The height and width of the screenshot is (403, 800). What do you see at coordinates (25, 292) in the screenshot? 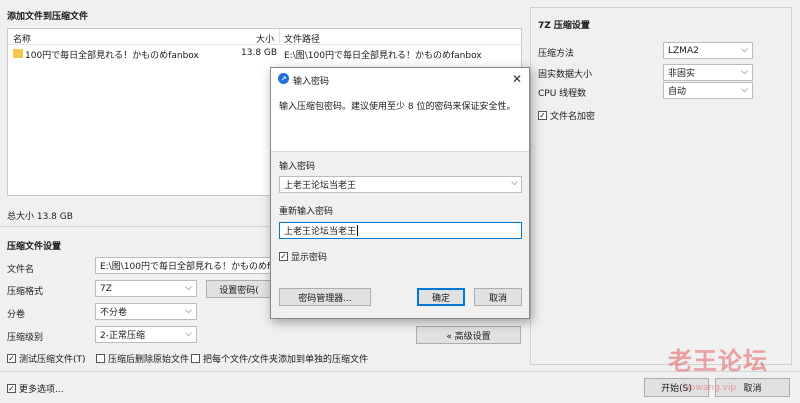
I see `format-label: 压缩格式` at bounding box center [25, 292].